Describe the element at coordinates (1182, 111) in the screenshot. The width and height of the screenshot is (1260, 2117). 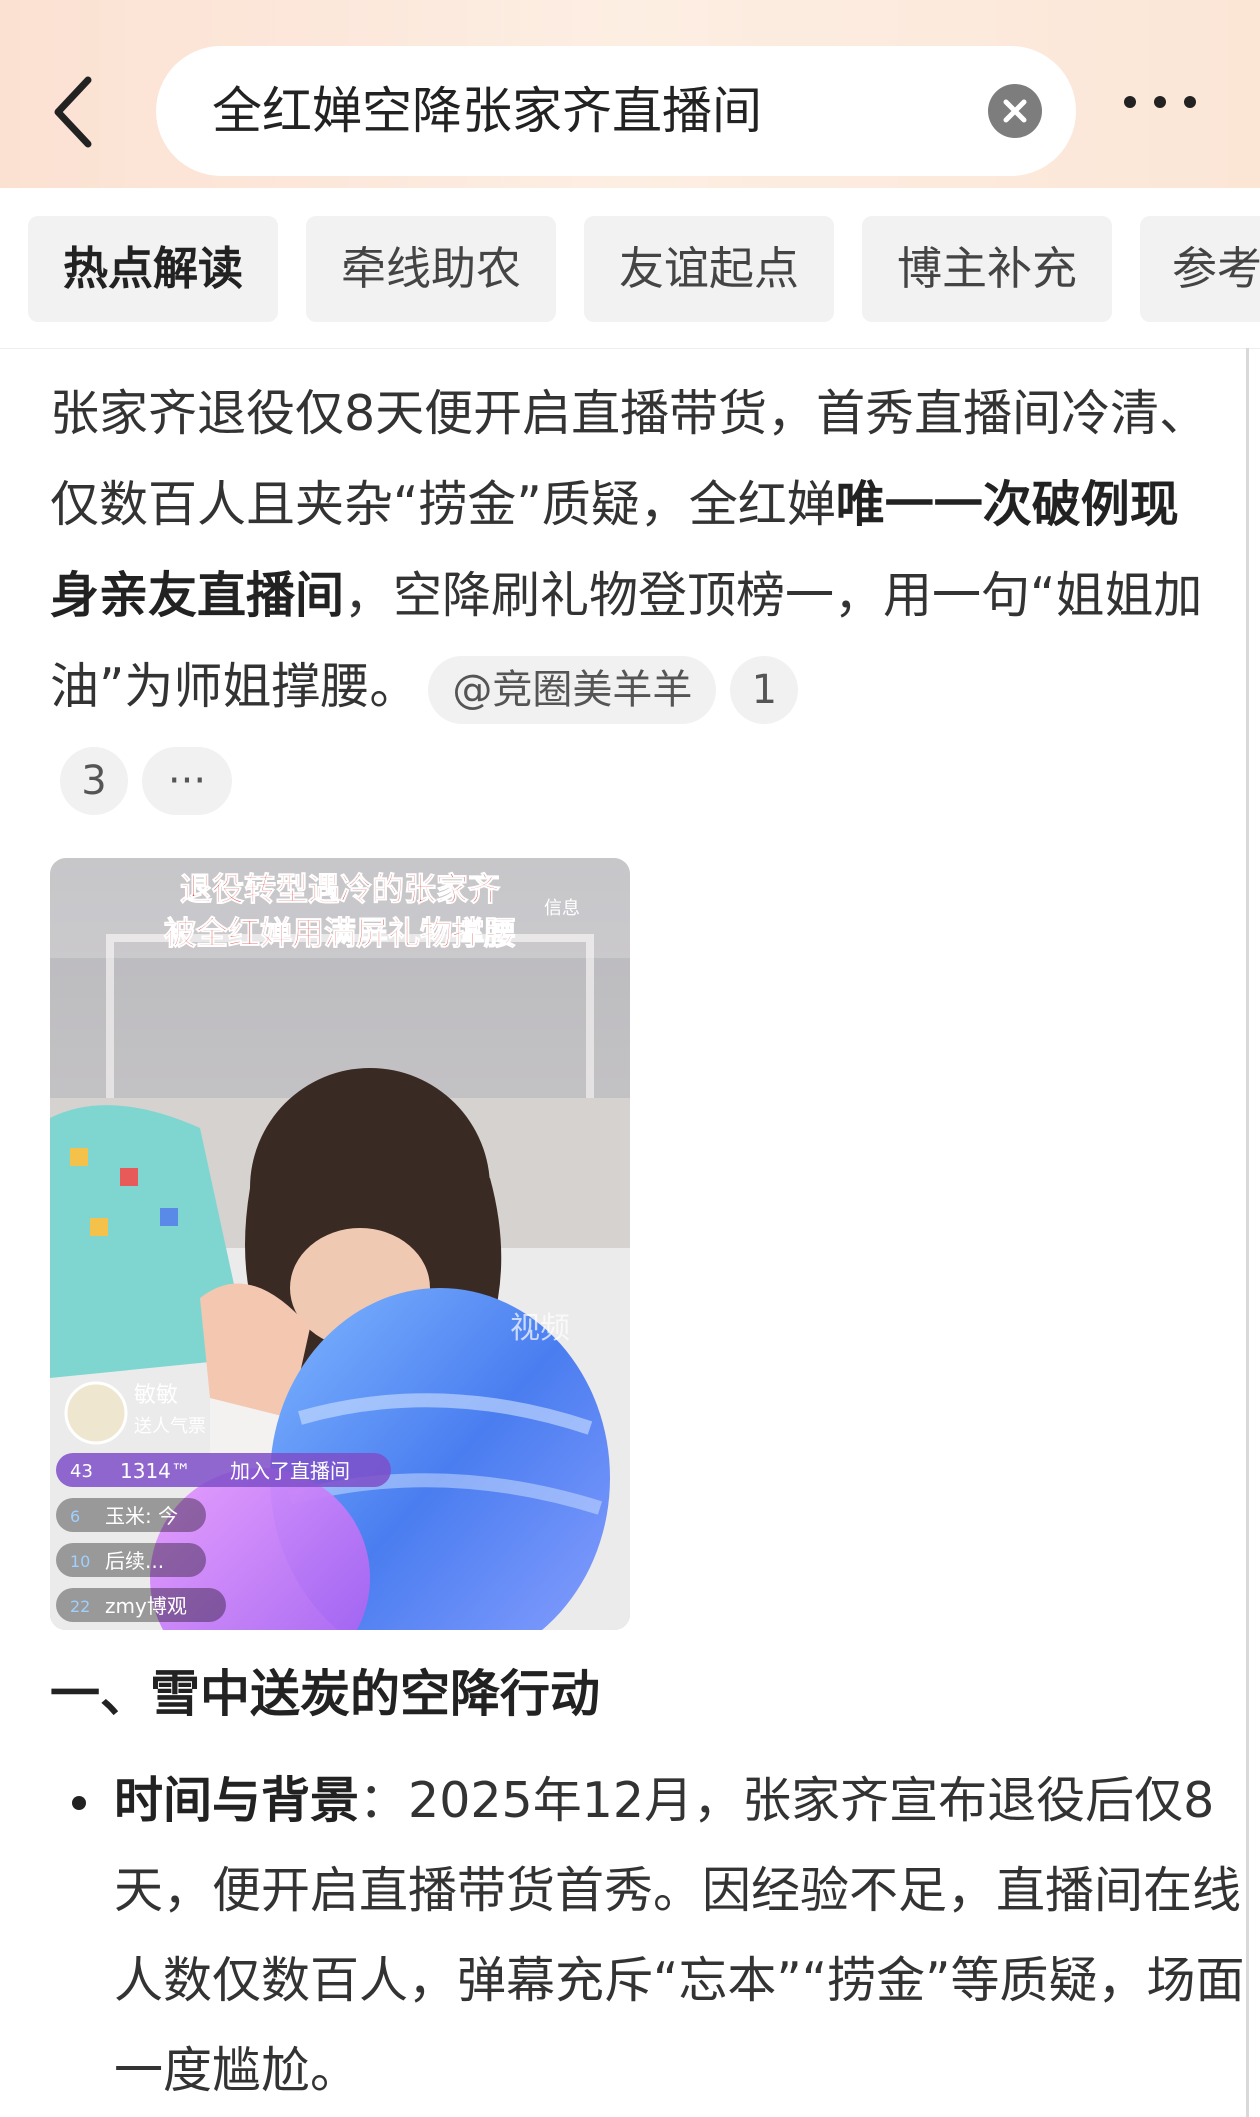
I see `more-icon` at that location.